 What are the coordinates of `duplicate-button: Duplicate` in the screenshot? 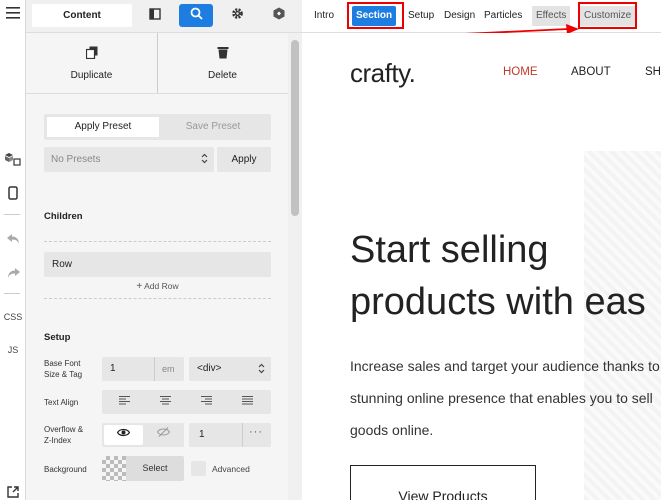 It's located at (91, 63).